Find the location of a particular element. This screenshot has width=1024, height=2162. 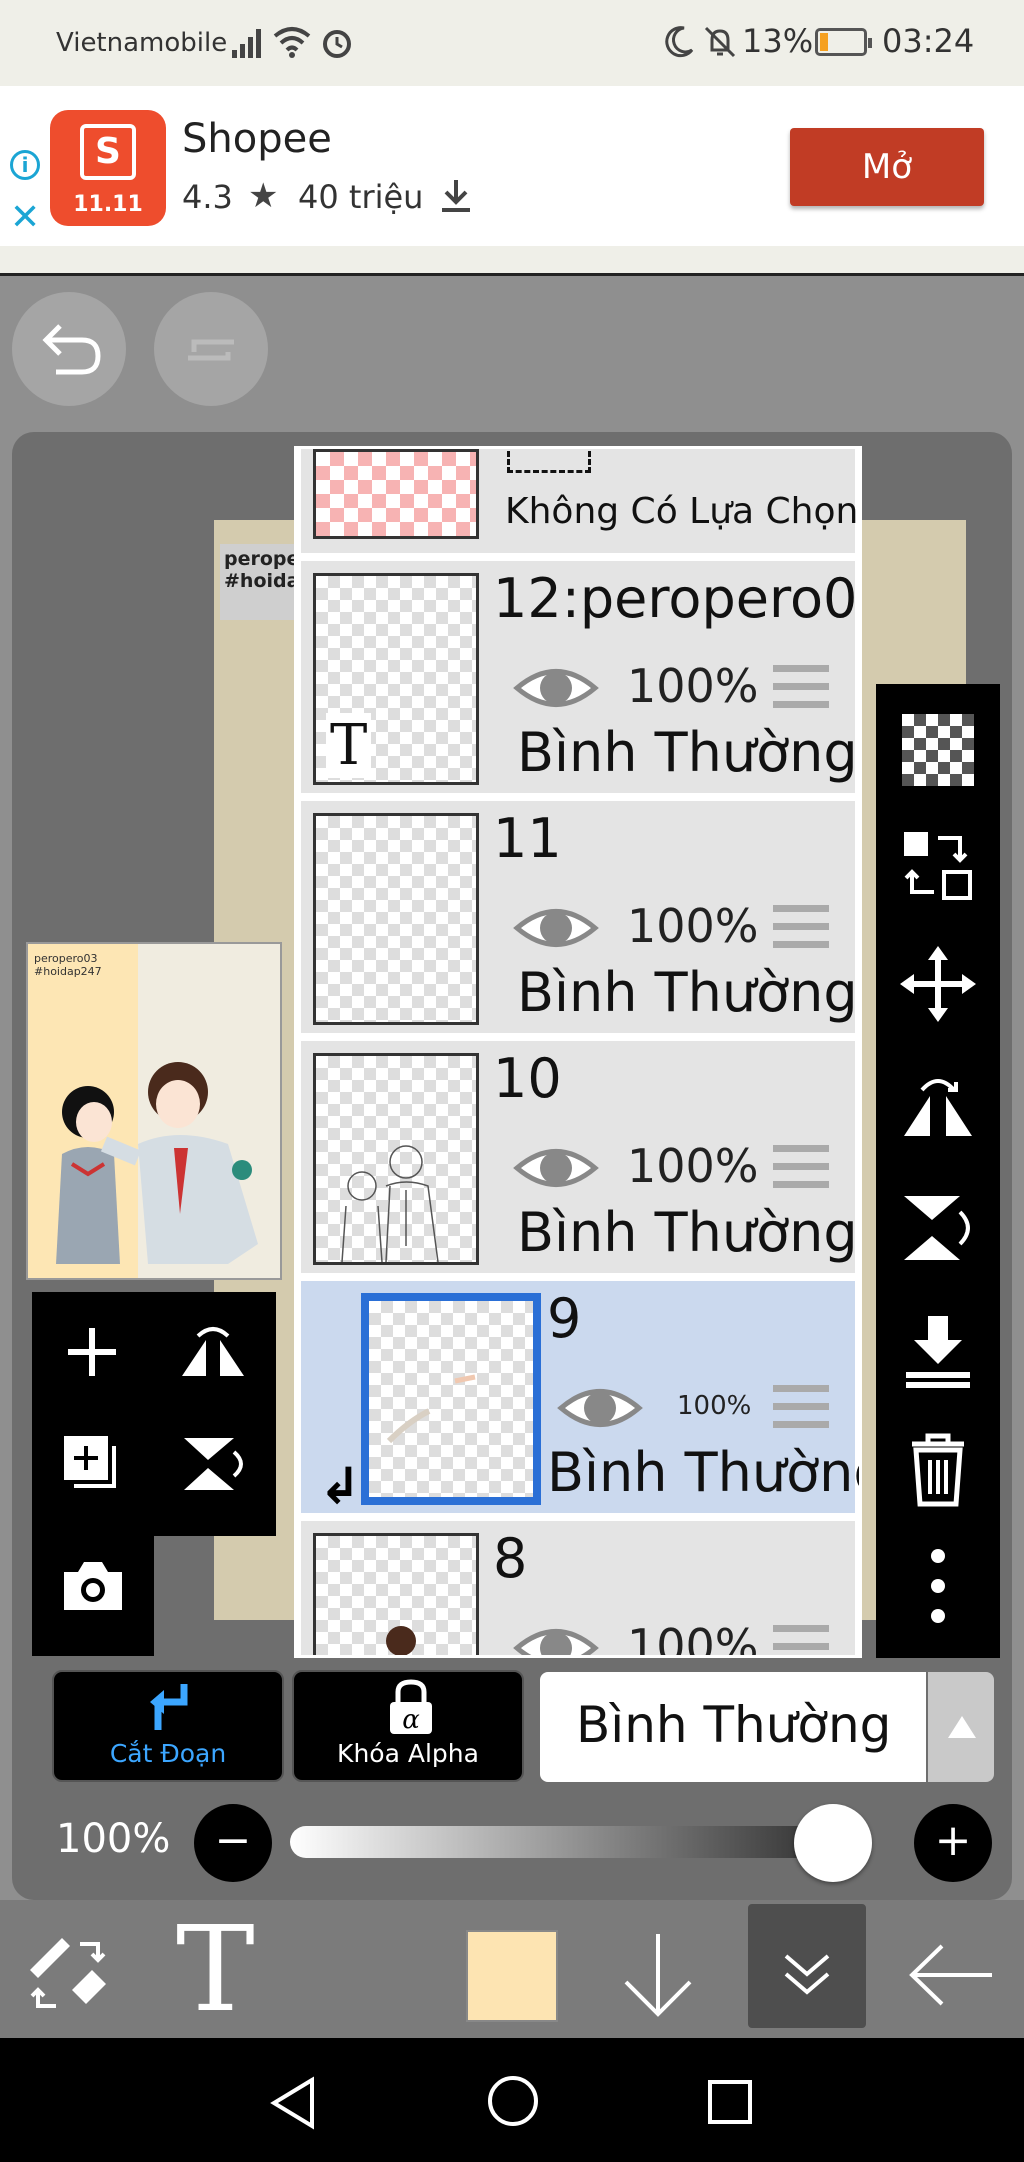

canvas-preview: peropero03 #hoidap247 is located at coordinates (154, 1111).